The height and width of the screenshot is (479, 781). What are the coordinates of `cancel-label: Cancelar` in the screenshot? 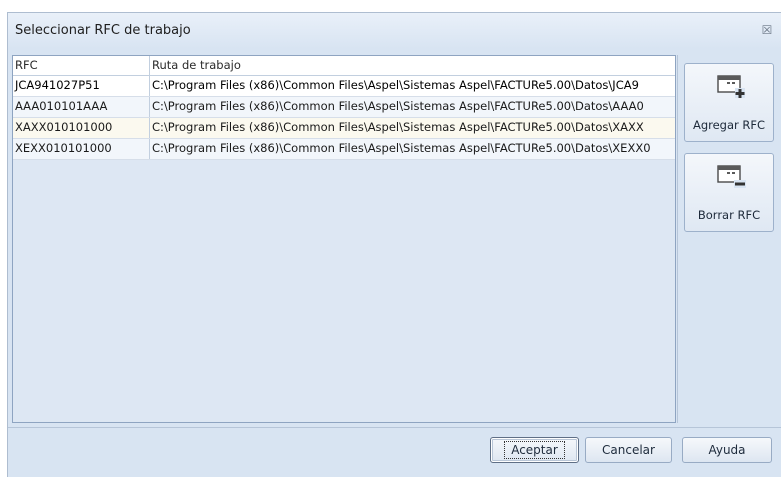 It's located at (628, 450).